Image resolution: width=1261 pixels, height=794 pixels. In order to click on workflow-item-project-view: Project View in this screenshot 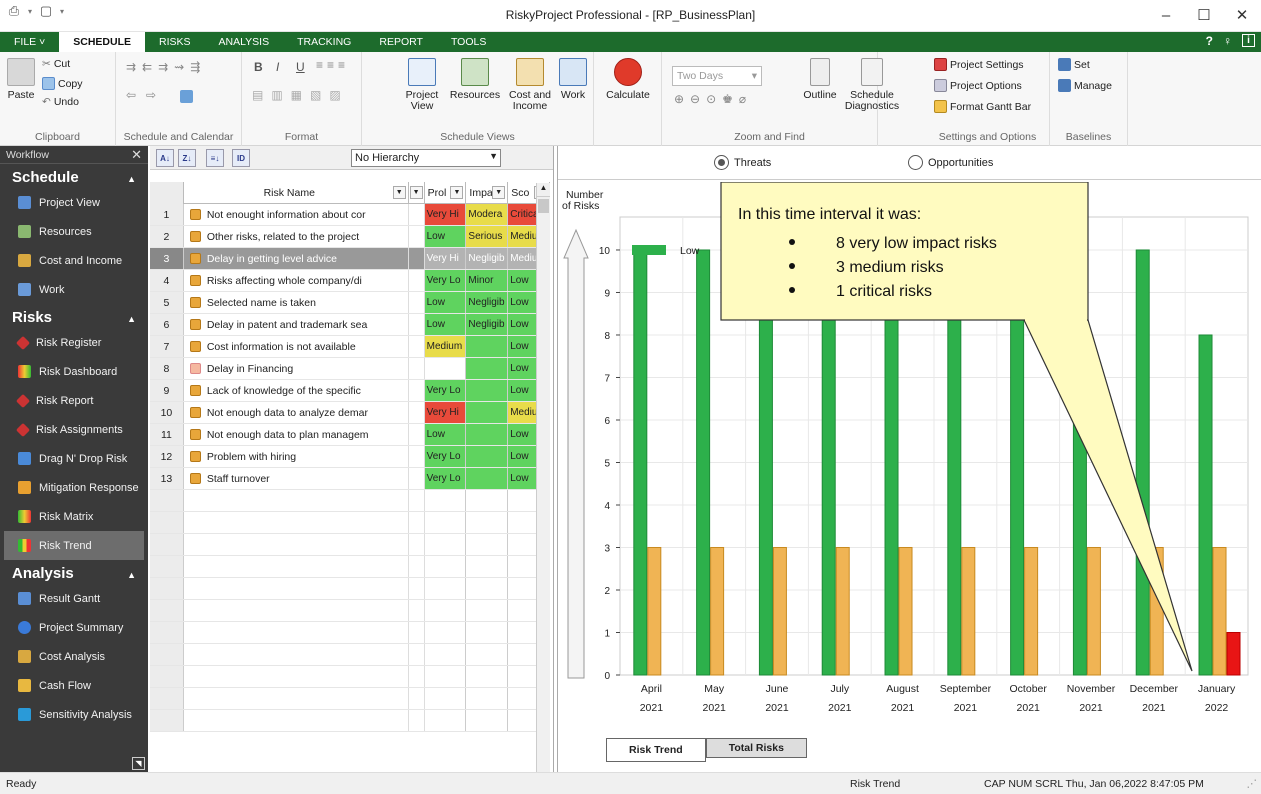, I will do `click(74, 202)`.